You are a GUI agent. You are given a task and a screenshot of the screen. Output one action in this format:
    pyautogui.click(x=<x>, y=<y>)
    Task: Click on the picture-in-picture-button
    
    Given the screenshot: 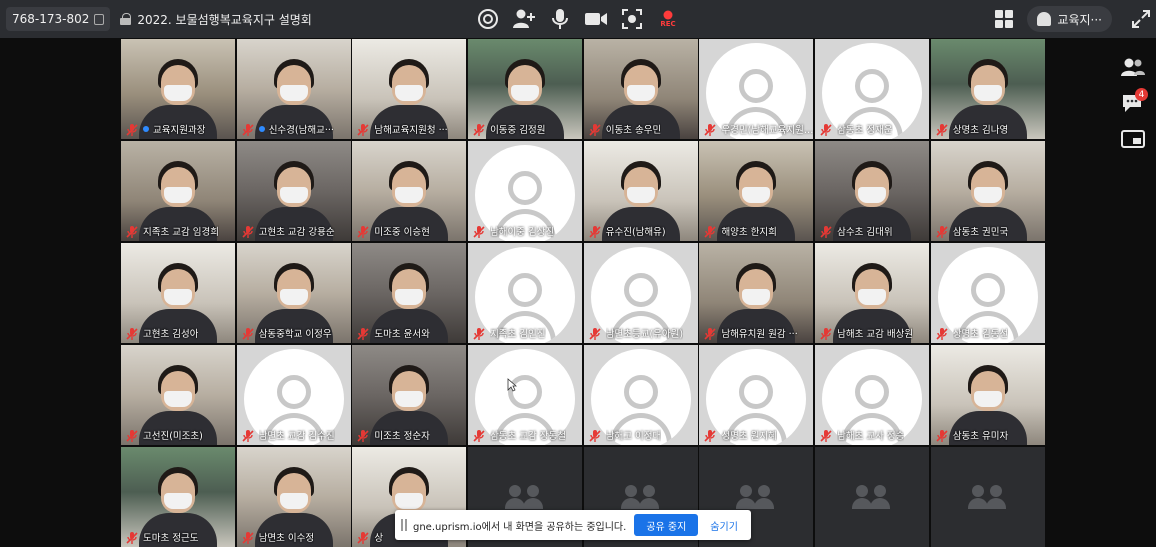 What is the action you would take?
    pyautogui.click(x=1133, y=139)
    